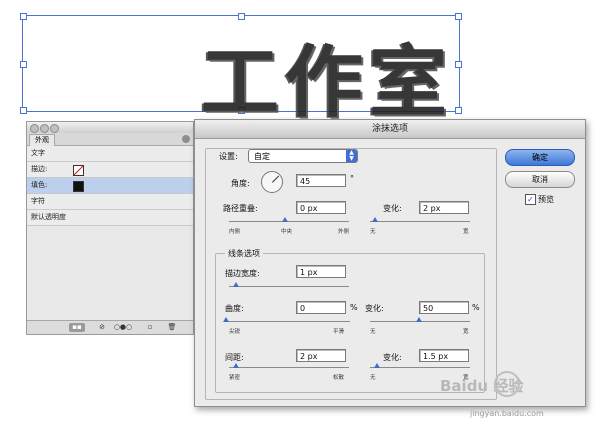 The height and width of the screenshot is (433, 600). Describe the element at coordinates (242, 273) in the screenshot. I see `stroke-width-label: 描边宽度:` at that location.